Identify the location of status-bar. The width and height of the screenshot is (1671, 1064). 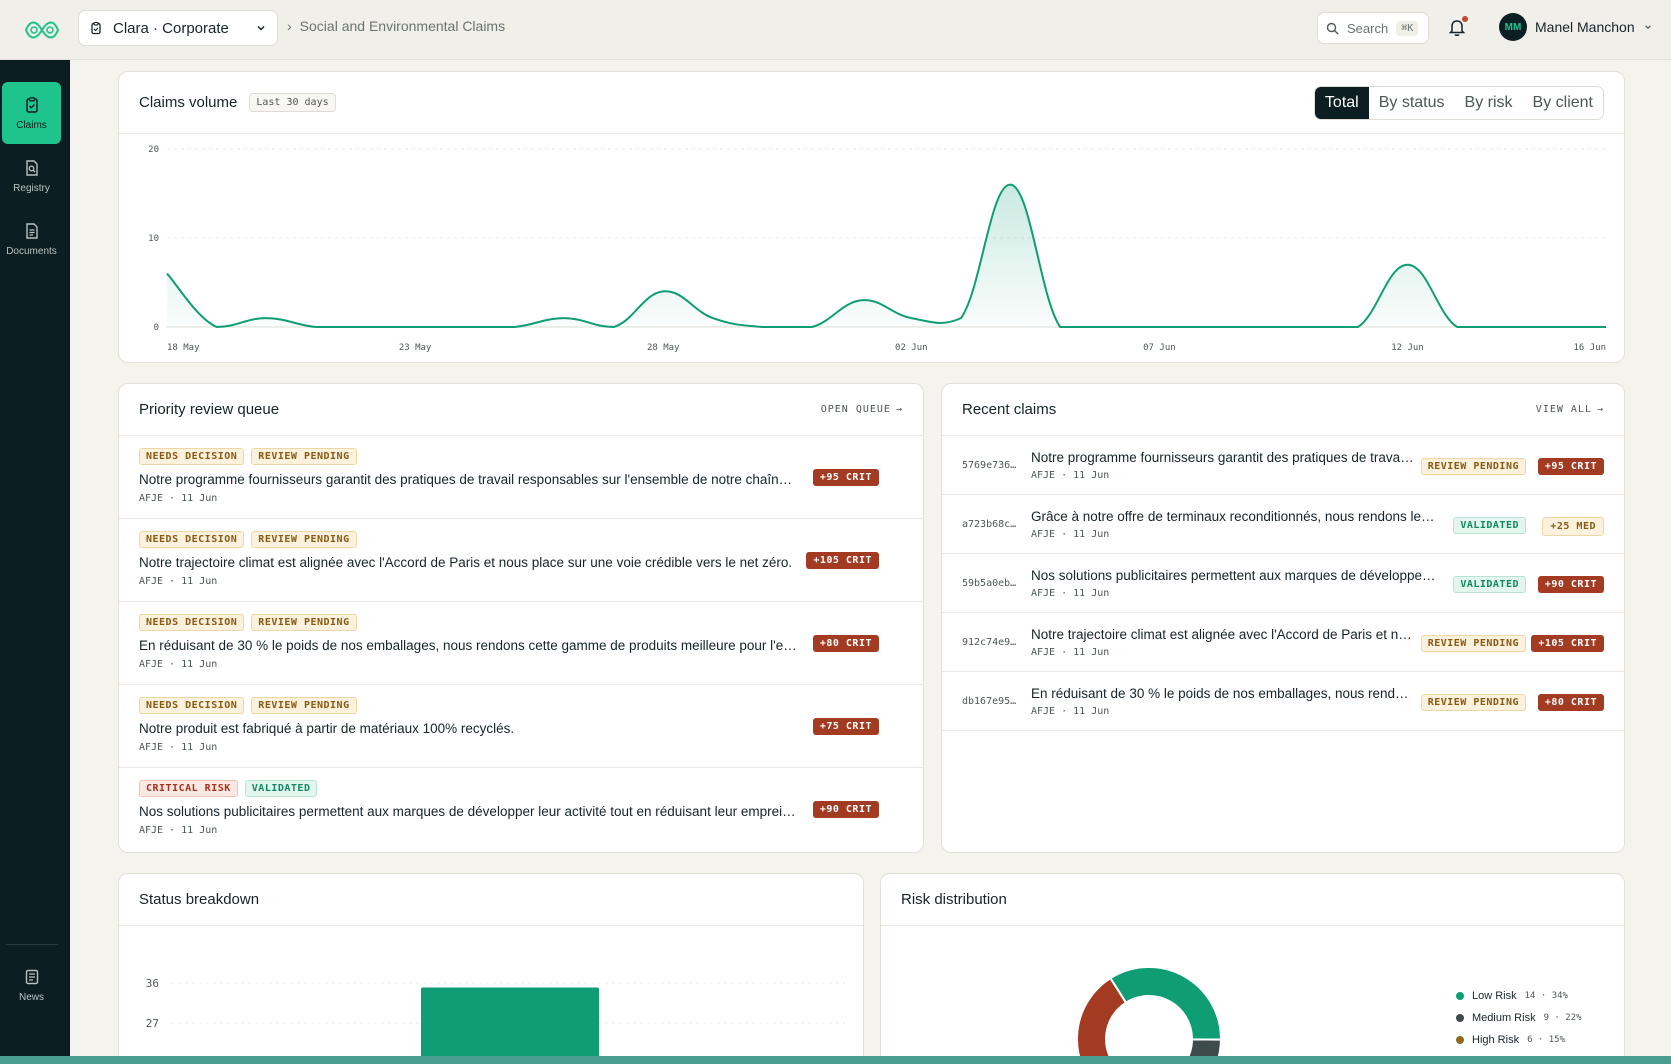
(510, 1025).